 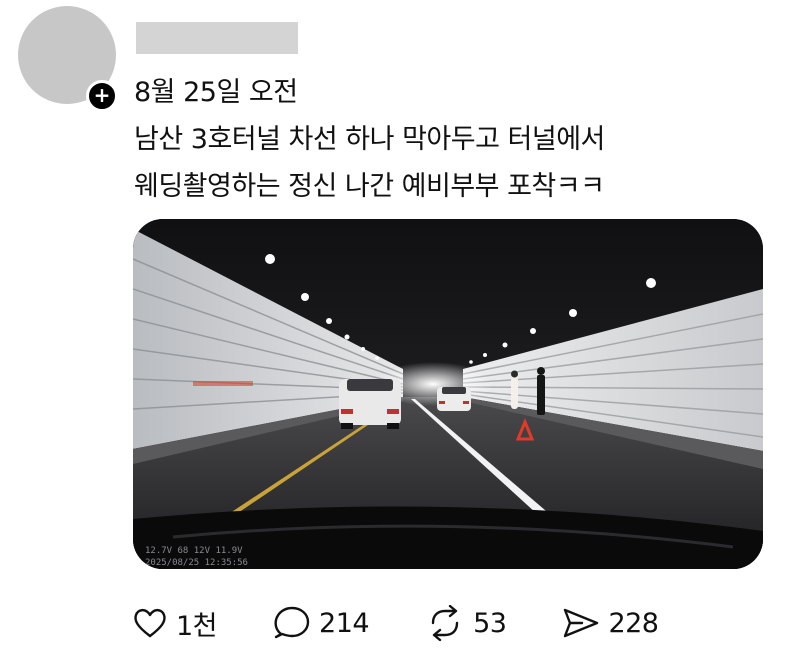 What do you see at coordinates (633, 623) in the screenshot?
I see `share-count: 228` at bounding box center [633, 623].